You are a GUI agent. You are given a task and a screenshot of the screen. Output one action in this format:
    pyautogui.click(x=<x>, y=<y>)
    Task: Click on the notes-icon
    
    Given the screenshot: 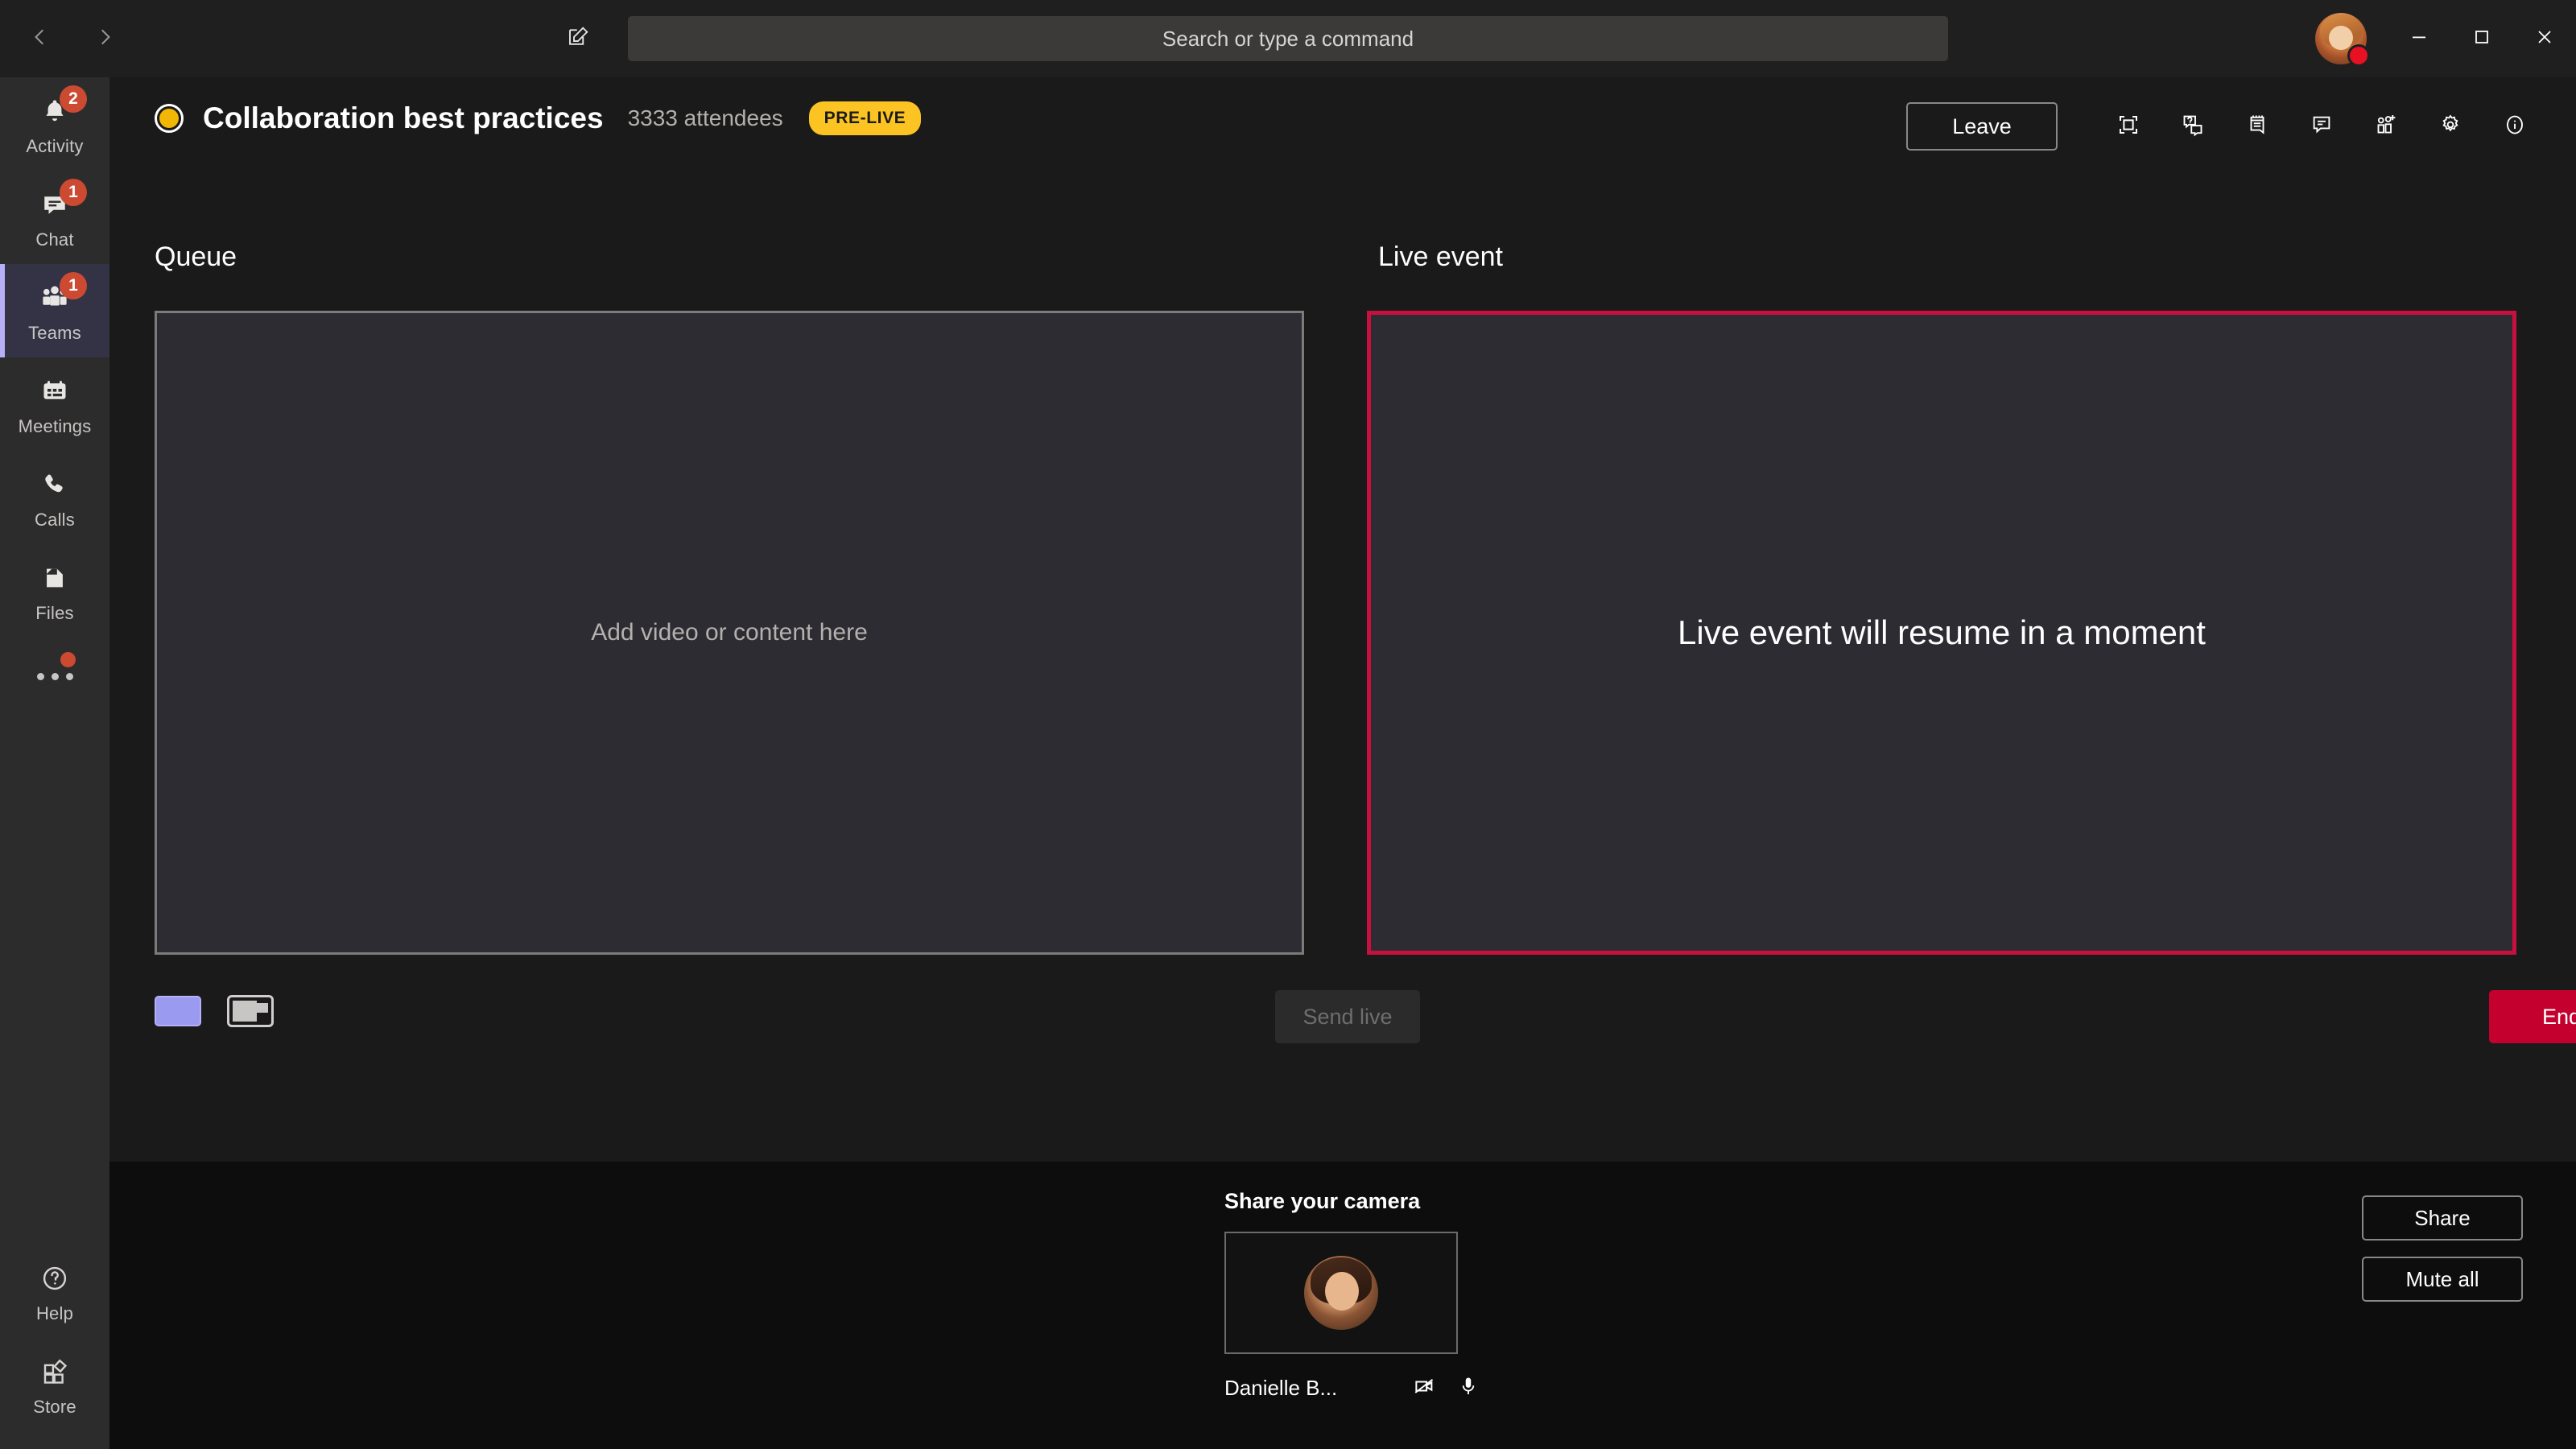 What is the action you would take?
    pyautogui.click(x=2257, y=127)
    